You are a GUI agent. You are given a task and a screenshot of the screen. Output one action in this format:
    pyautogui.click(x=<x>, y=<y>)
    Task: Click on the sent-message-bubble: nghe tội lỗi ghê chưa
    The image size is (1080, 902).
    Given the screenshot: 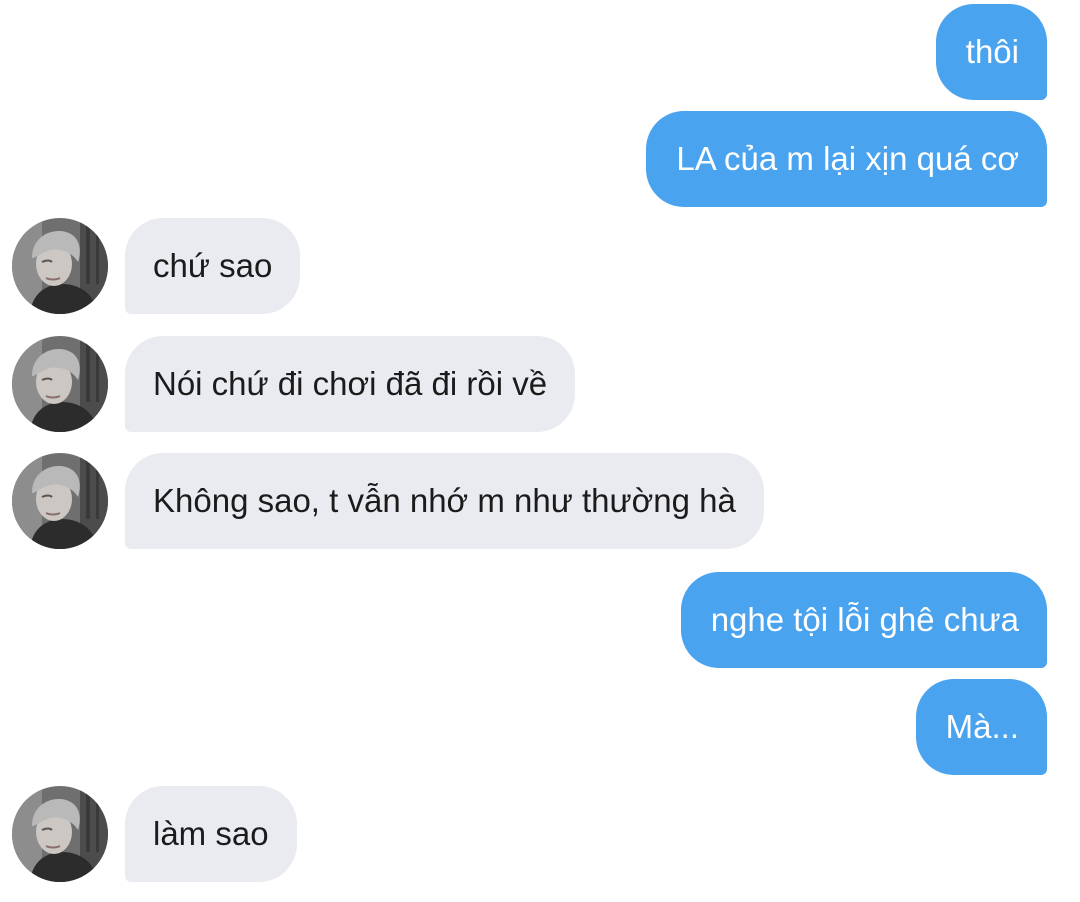 What is the action you would take?
    pyautogui.click(x=863, y=620)
    